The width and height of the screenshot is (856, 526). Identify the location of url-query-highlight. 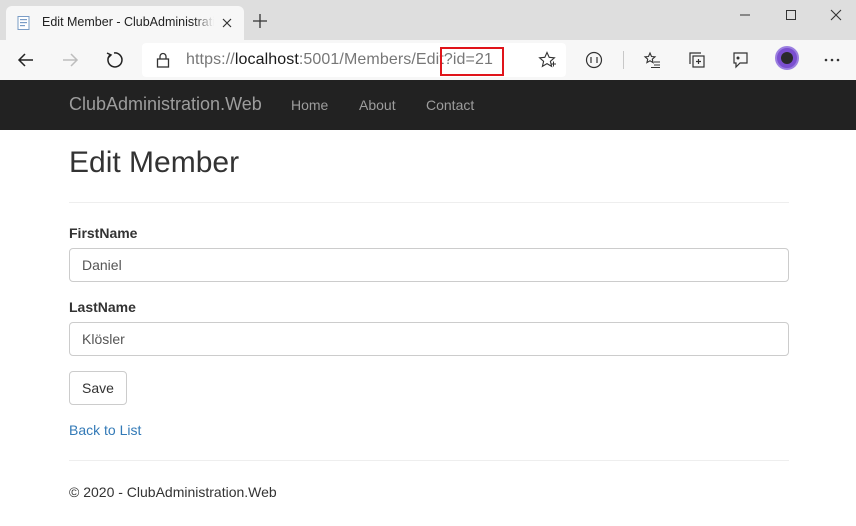
(472, 61).